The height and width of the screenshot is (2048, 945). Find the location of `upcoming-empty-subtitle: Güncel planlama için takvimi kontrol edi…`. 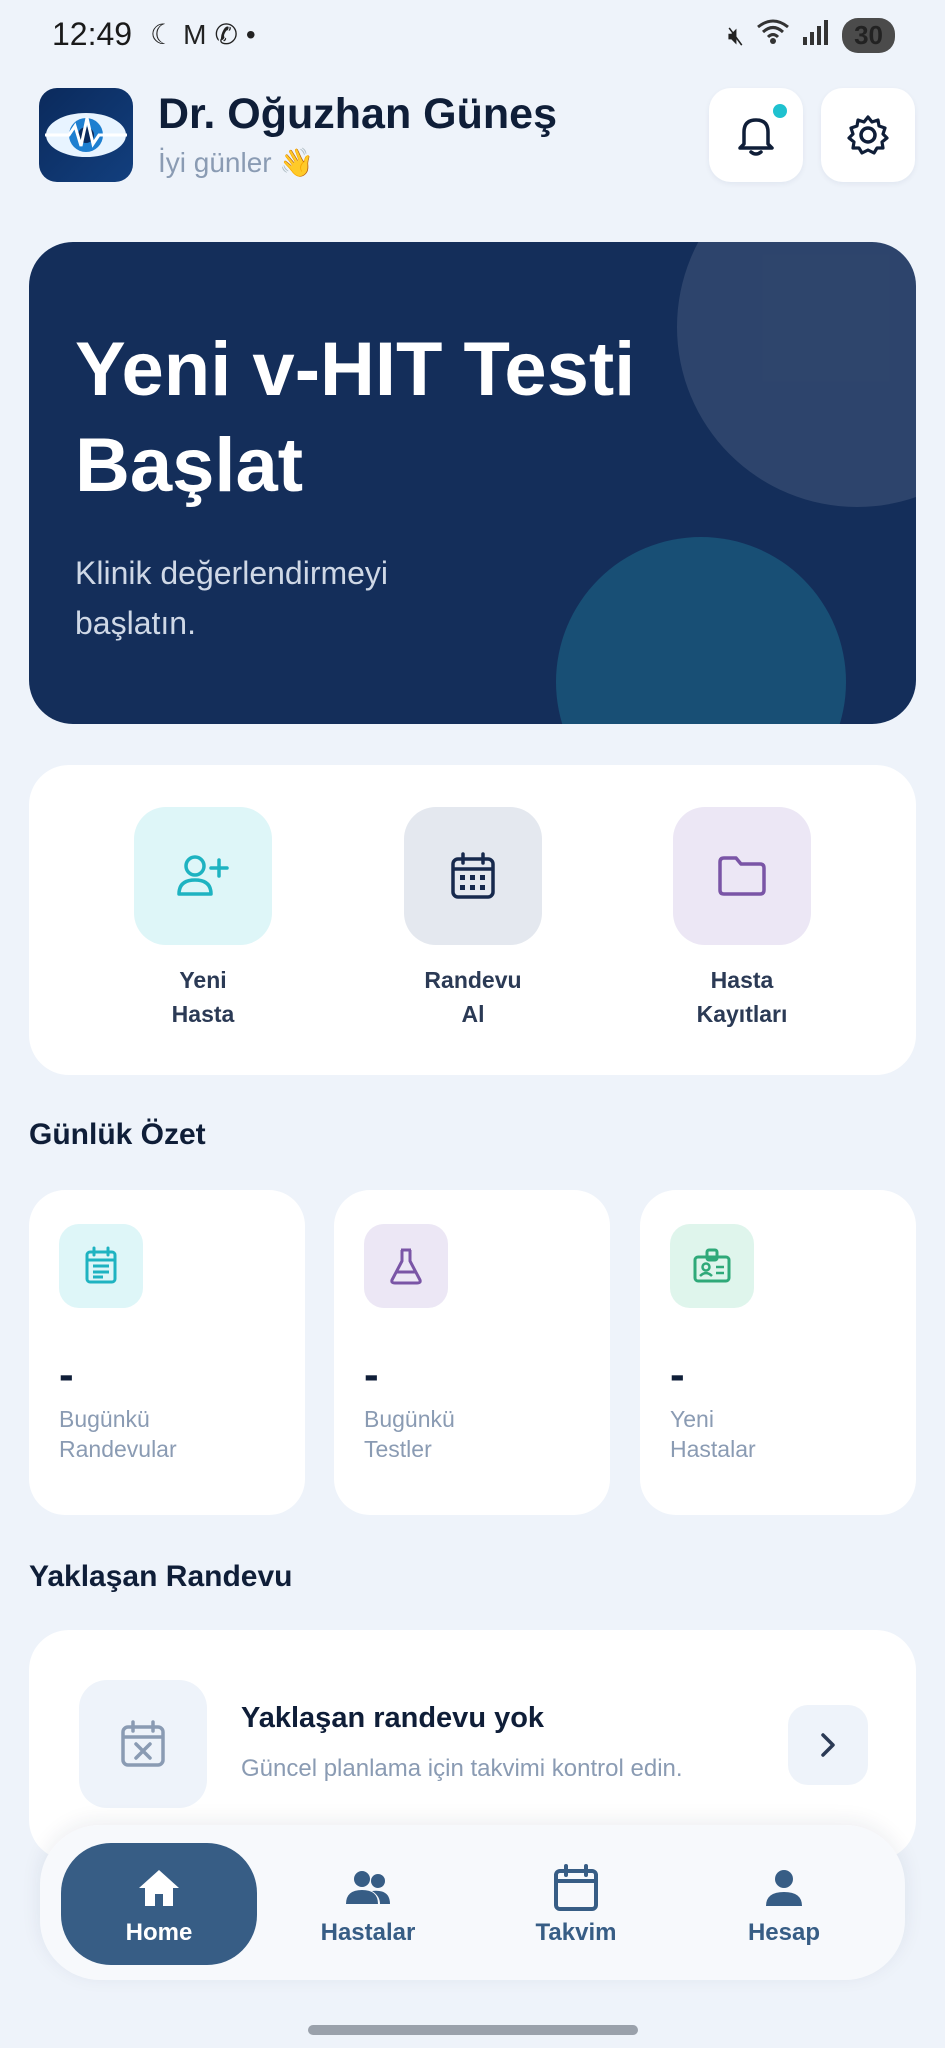

upcoming-empty-subtitle: Güncel planlama için takvimi kontrol edi… is located at coordinates (462, 1768).